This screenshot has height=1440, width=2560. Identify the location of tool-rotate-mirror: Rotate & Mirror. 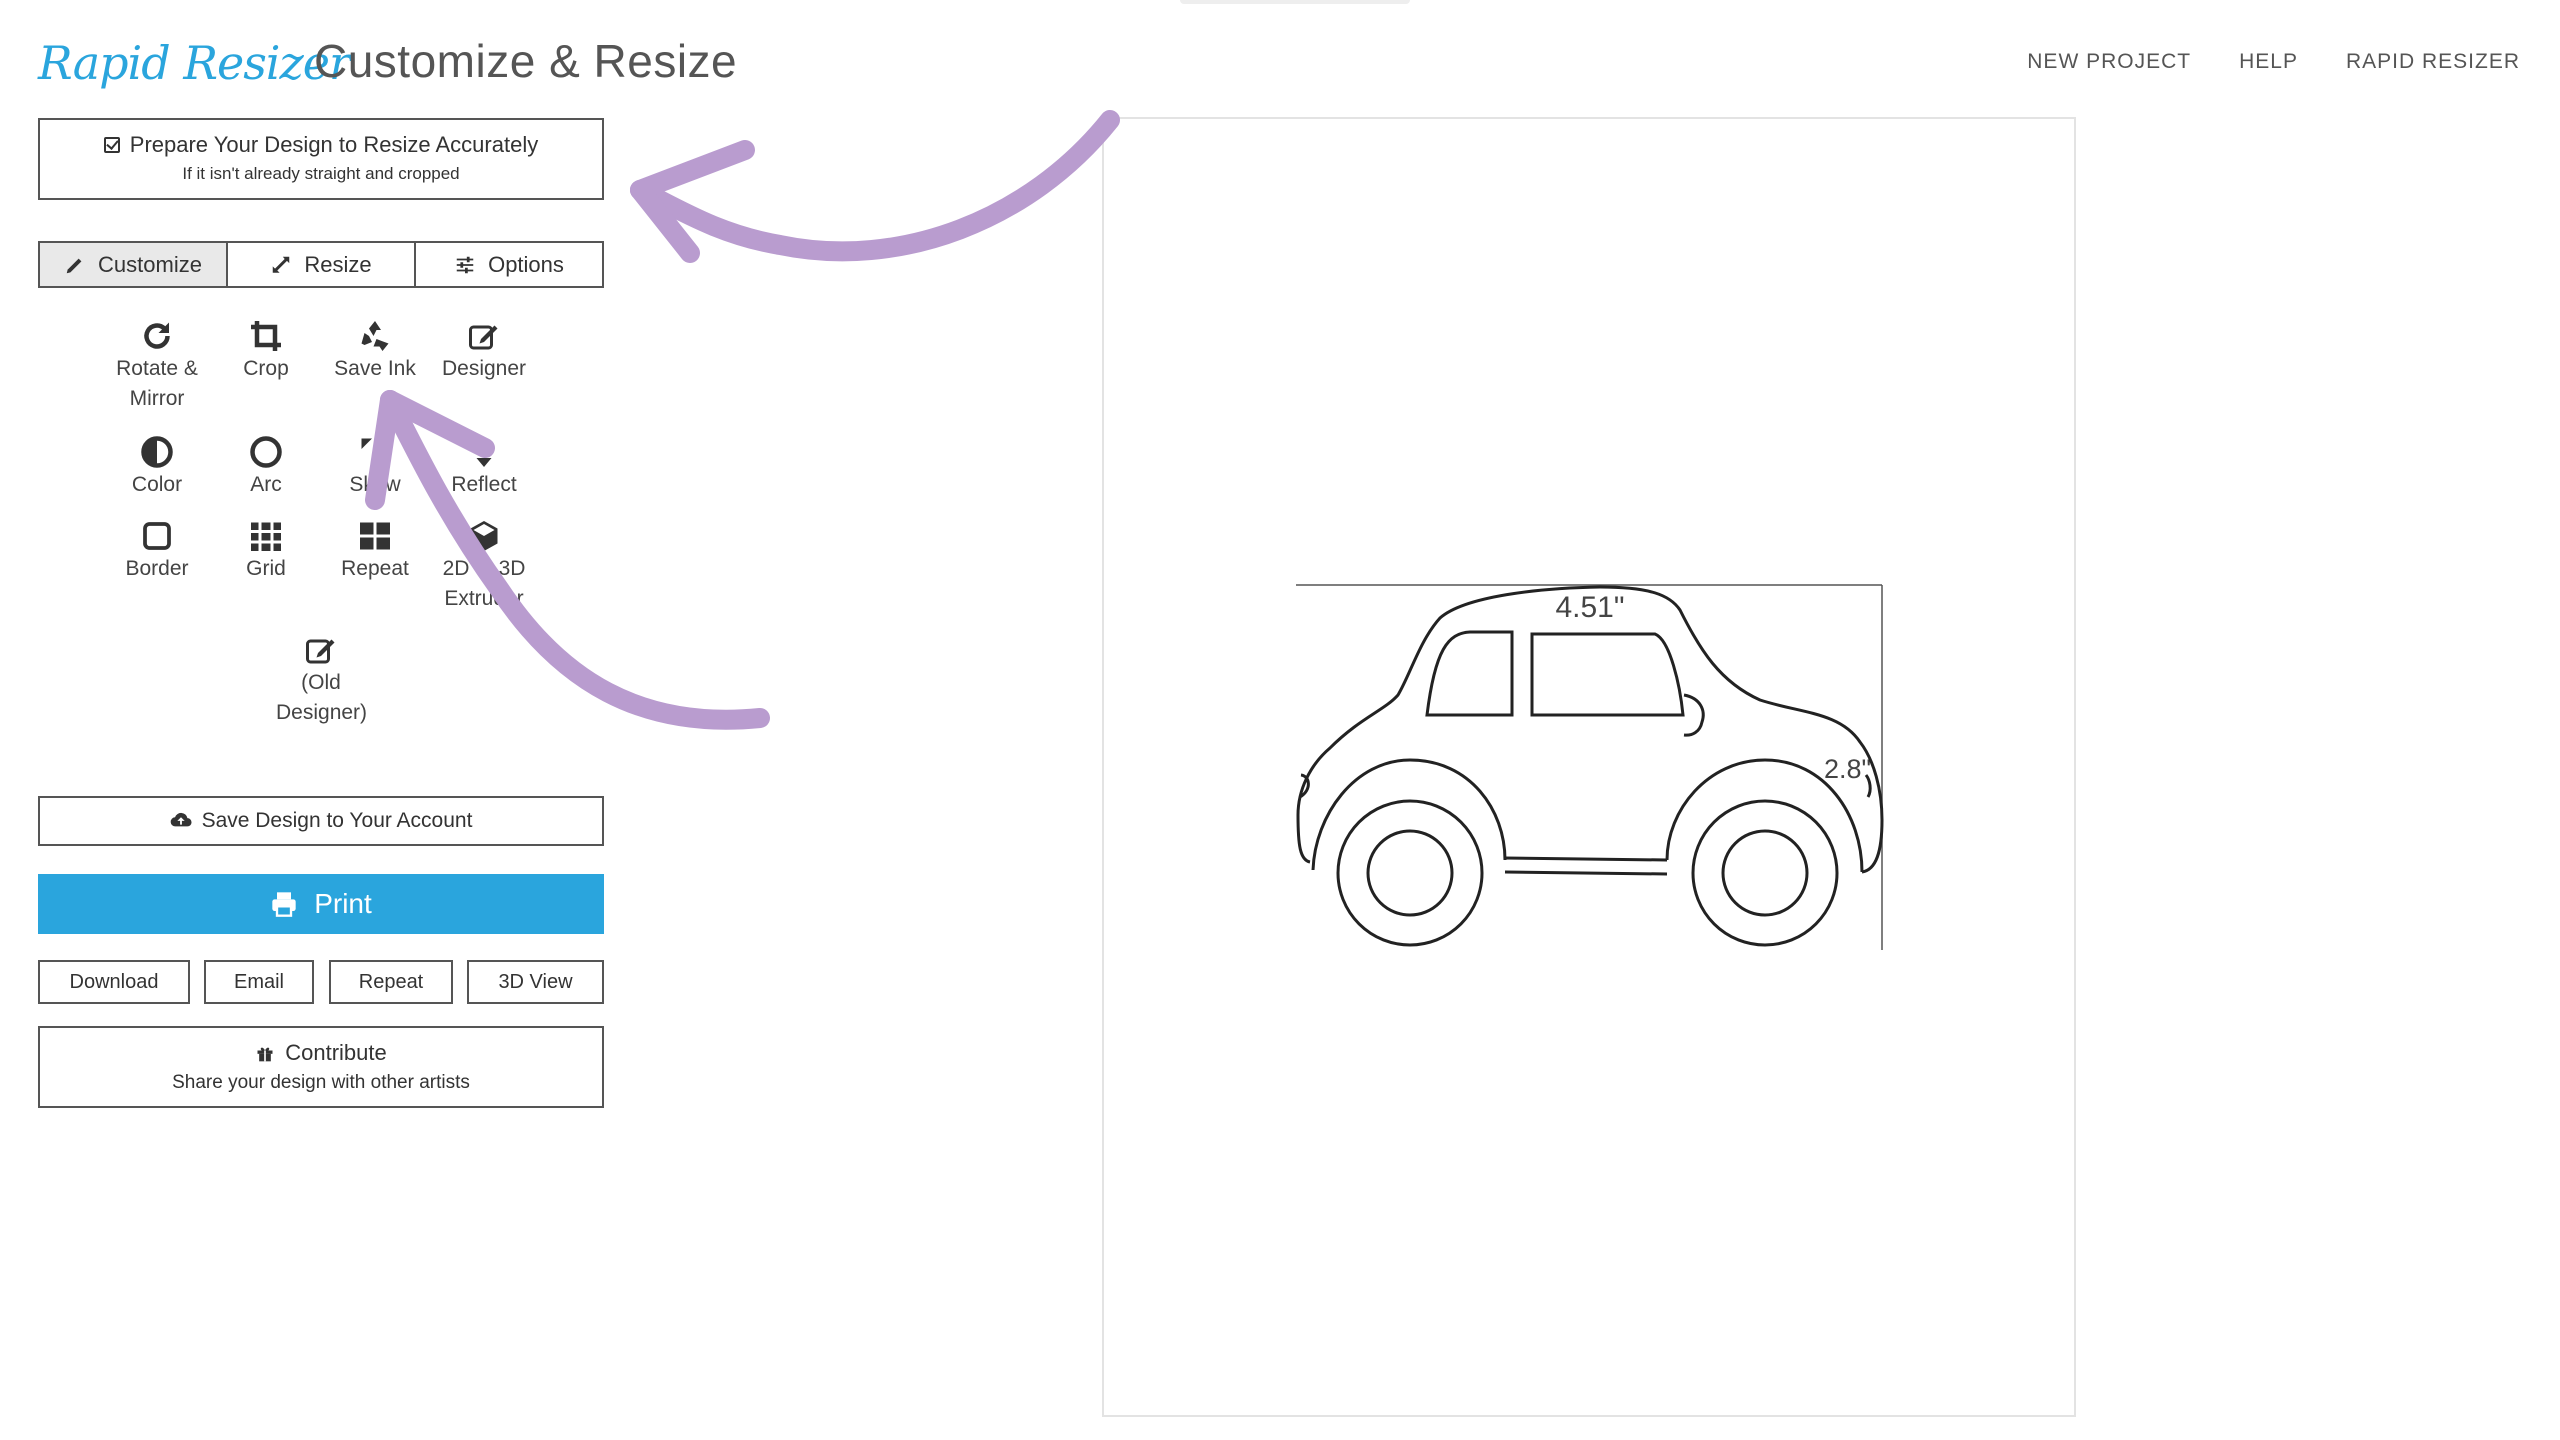
(157, 366).